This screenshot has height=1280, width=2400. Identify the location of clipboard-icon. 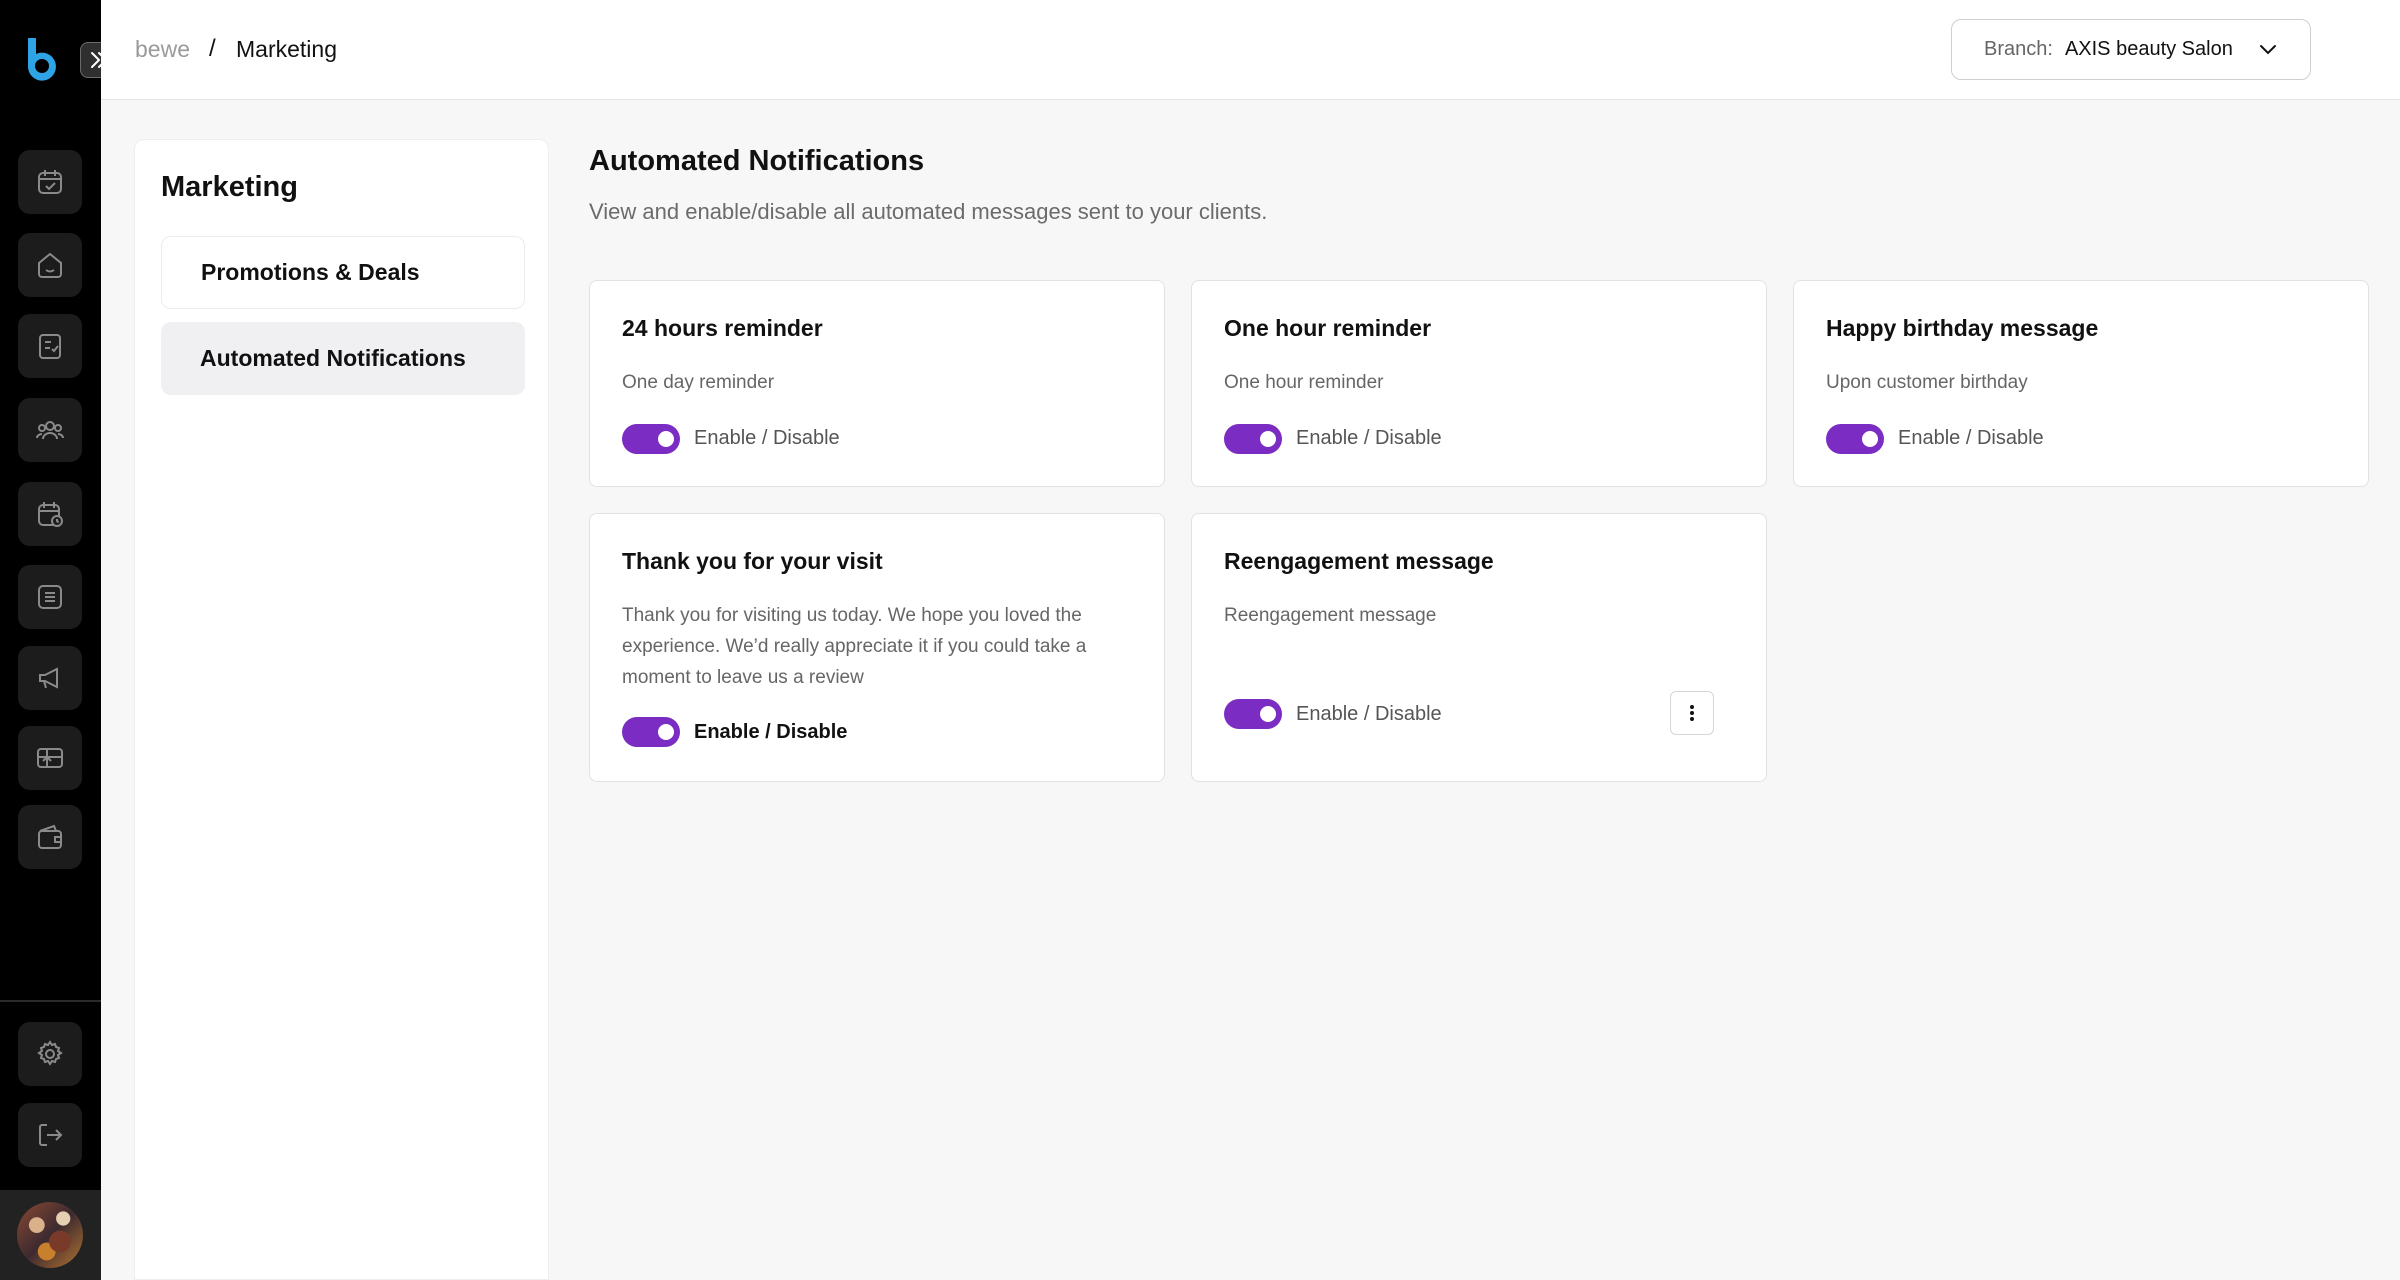
(50, 346).